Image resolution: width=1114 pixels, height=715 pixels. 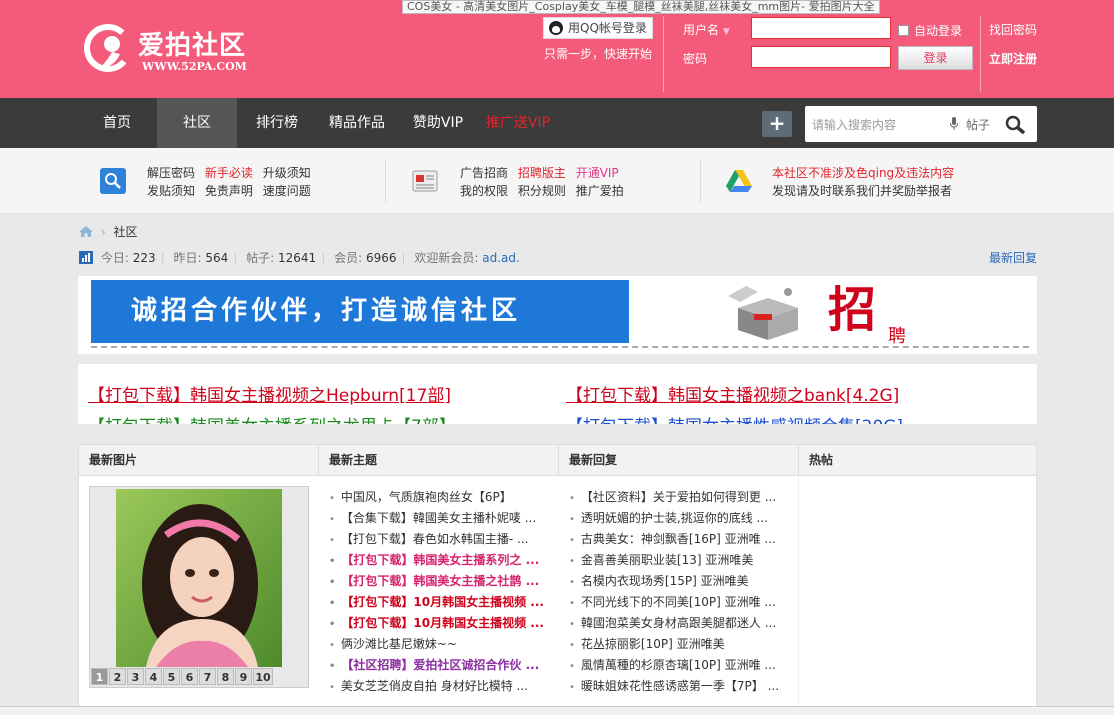 What do you see at coordinates (897, 336) in the screenshot?
I see `banner-pin: 聘` at bounding box center [897, 336].